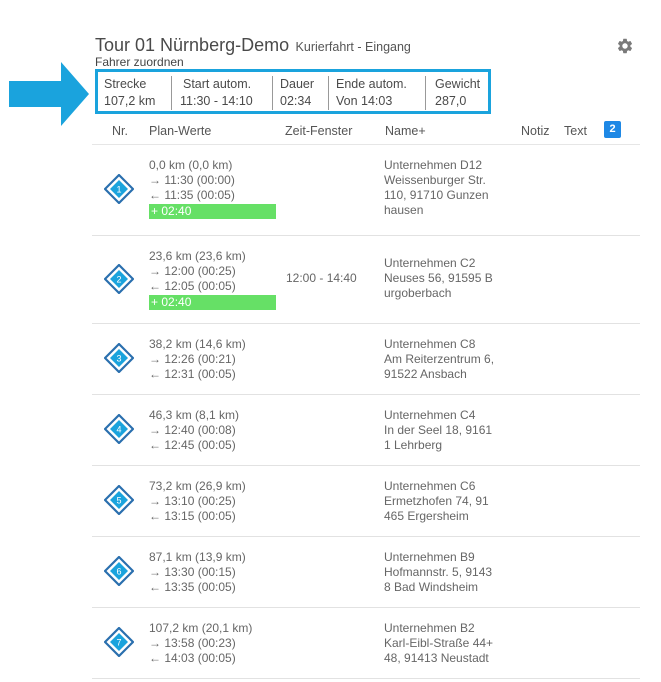 This screenshot has width=661, height=682. What do you see at coordinates (192, 572) in the screenshot?
I see `plan-arr: → 13:30 (00:15)` at bounding box center [192, 572].